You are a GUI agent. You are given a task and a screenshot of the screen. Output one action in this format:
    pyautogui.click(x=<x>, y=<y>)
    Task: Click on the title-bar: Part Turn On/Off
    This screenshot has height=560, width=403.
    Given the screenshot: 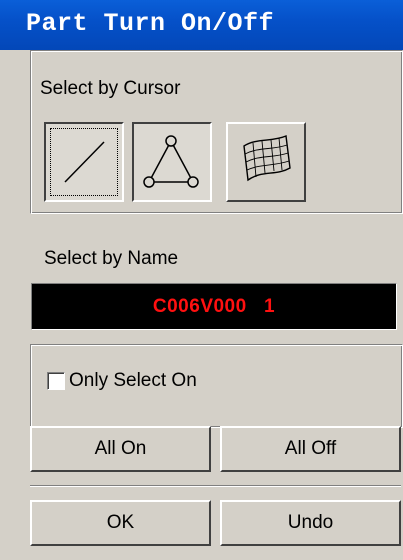 What is the action you would take?
    pyautogui.click(x=201, y=25)
    